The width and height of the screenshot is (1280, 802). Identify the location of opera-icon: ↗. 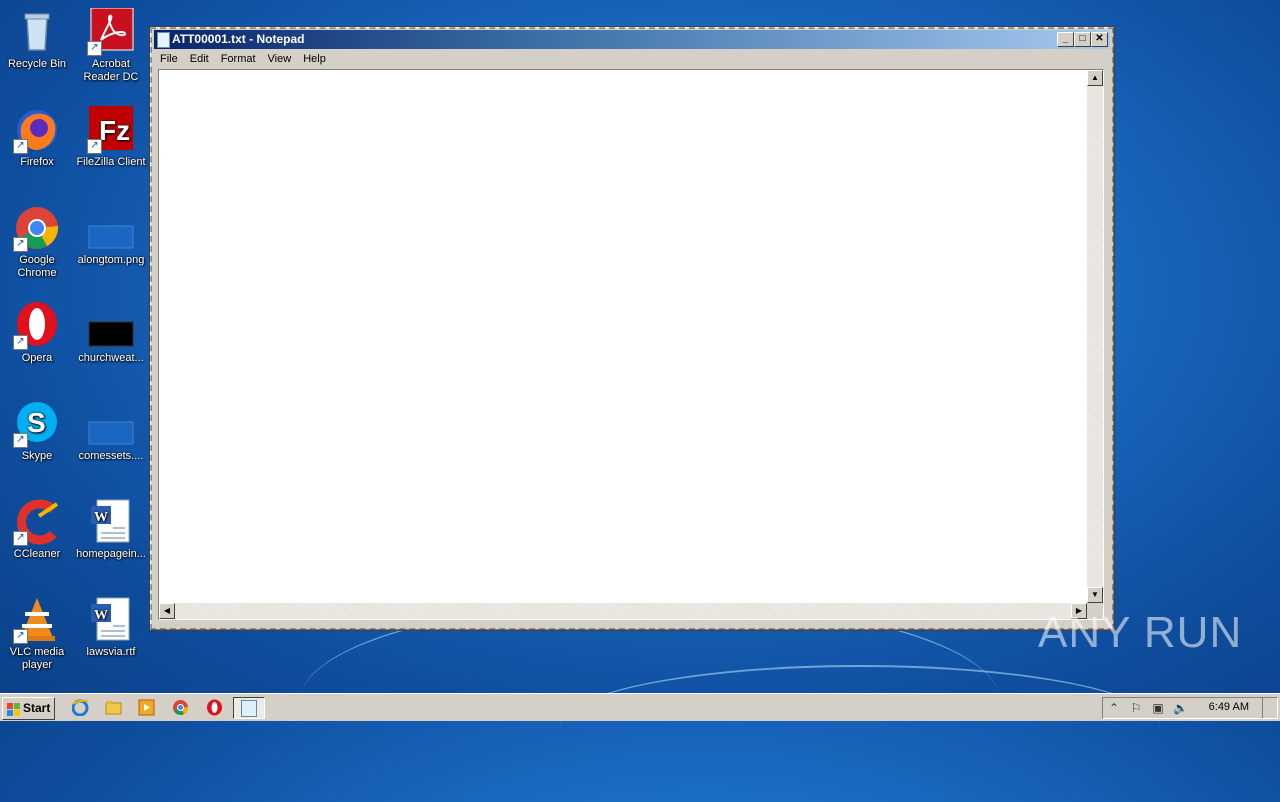
(37, 326).